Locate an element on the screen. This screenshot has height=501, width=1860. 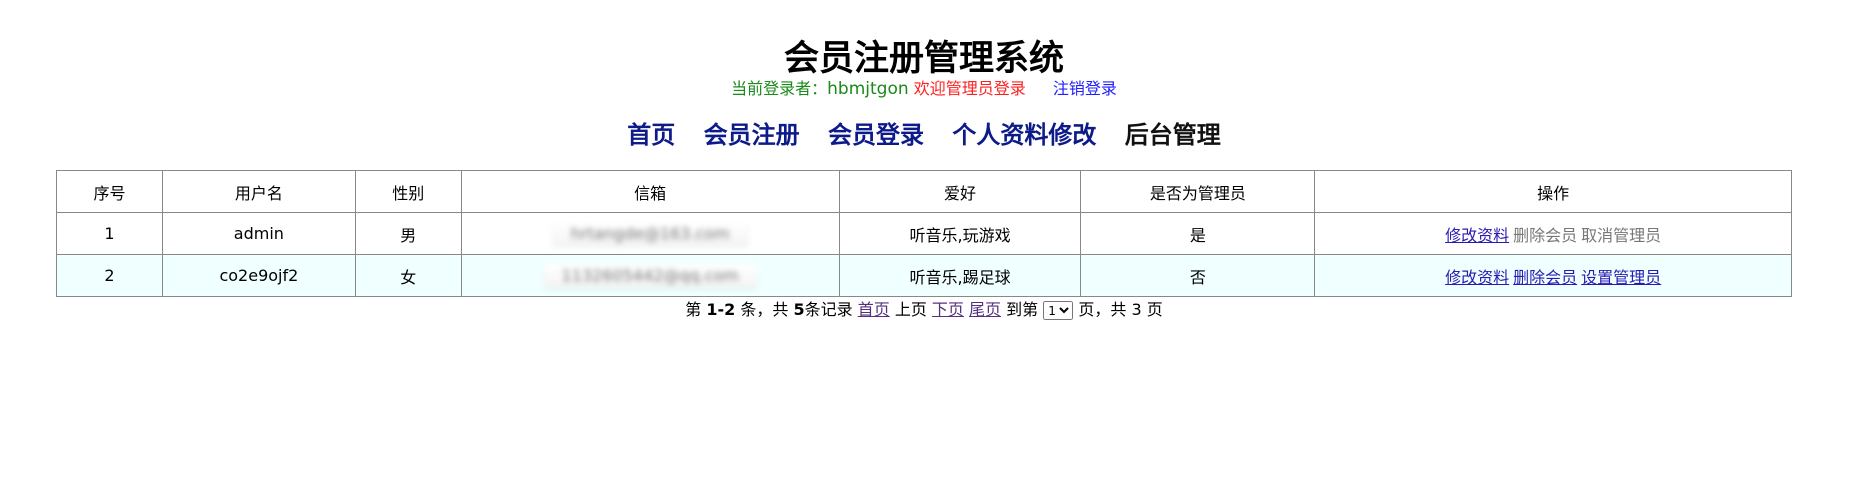
col-header-email: 信箱 is located at coordinates (650, 191).